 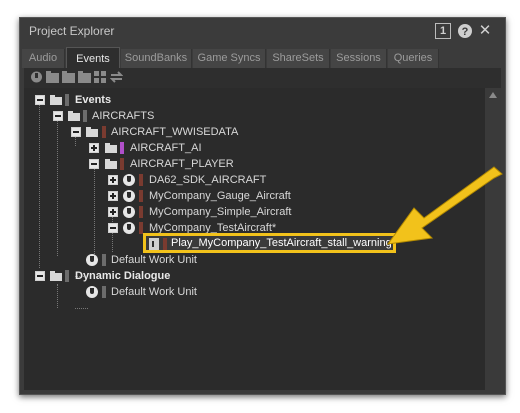 I want to click on tab-events: Events, so click(x=93, y=58).